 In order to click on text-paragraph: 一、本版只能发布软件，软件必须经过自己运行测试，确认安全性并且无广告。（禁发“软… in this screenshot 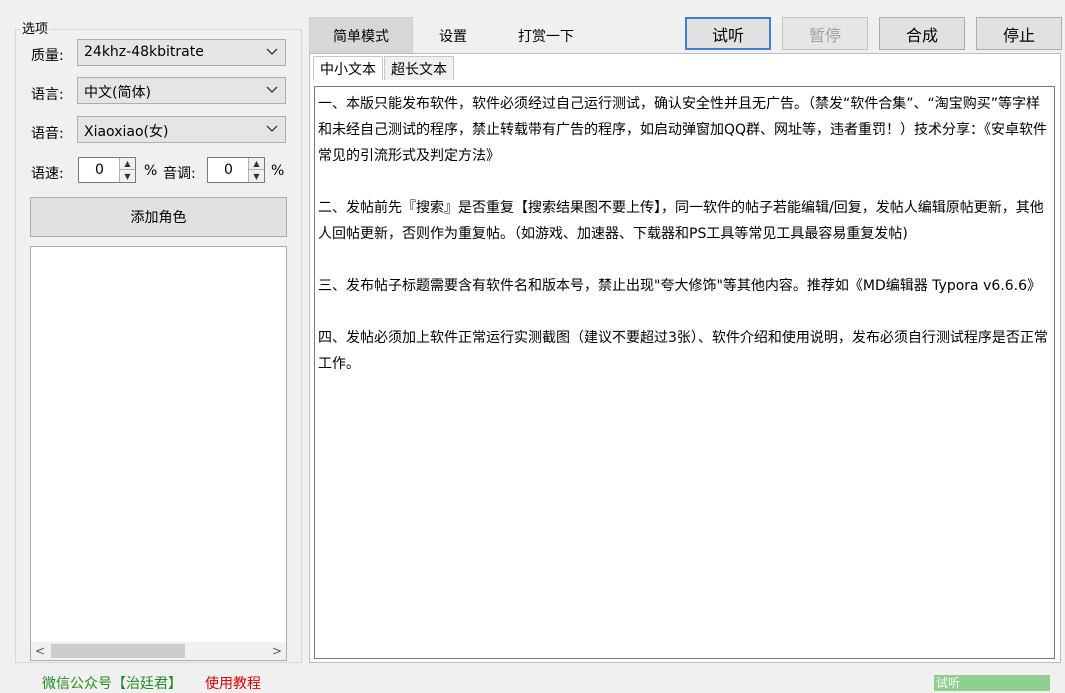, I will do `click(683, 130)`.